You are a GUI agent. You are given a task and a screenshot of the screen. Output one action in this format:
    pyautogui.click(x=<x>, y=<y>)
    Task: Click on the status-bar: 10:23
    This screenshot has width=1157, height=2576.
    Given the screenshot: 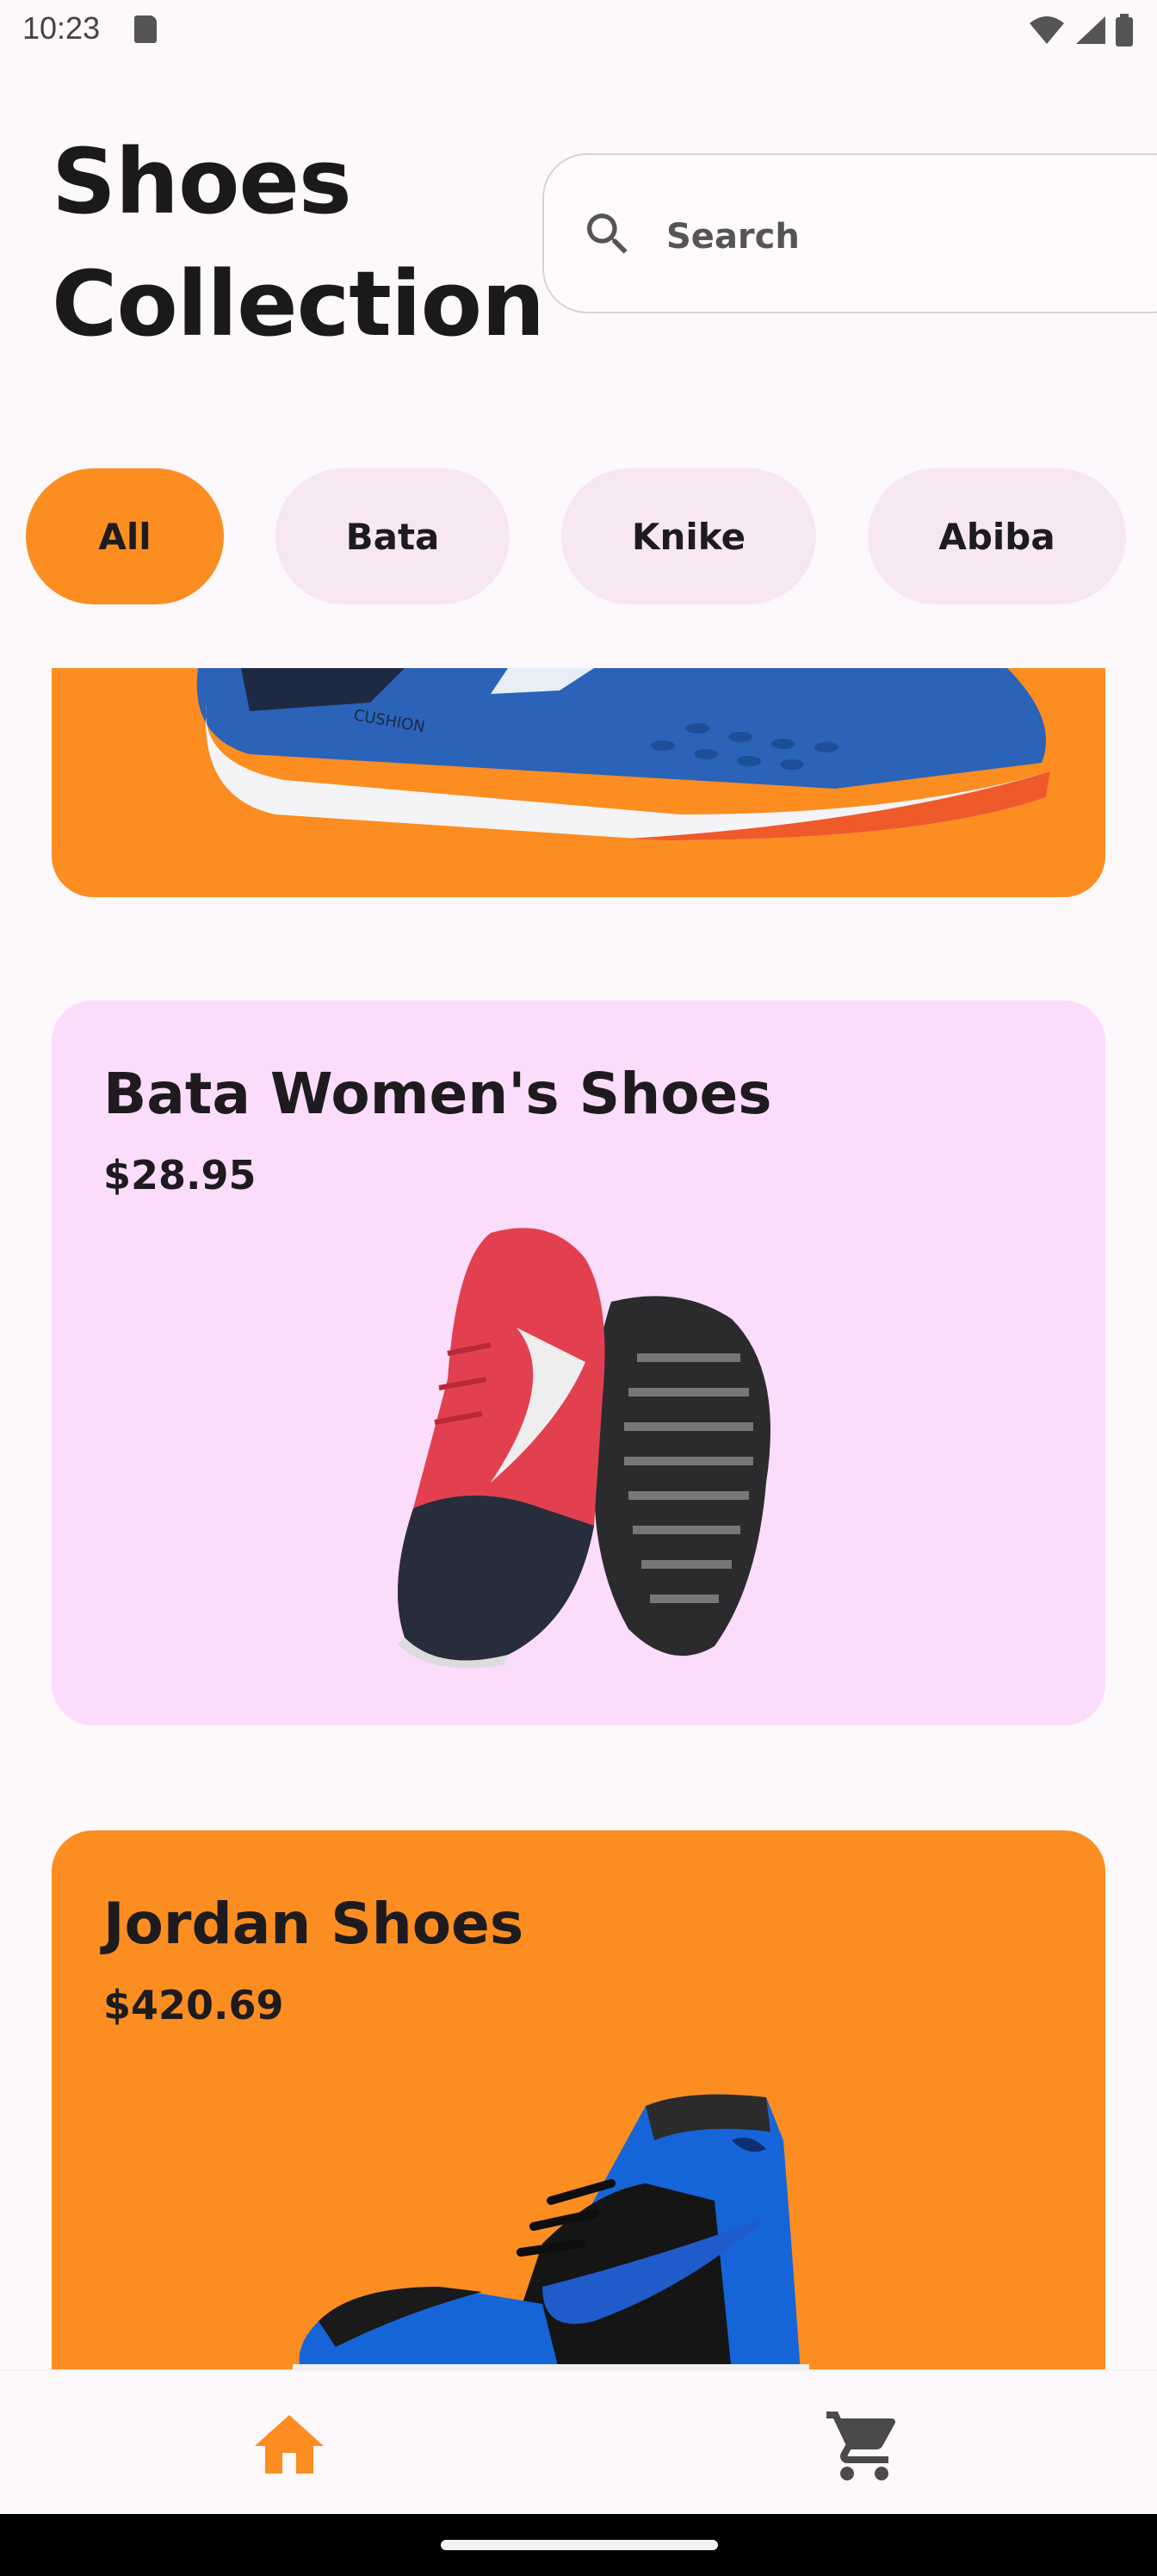 What is the action you would take?
    pyautogui.click(x=579, y=31)
    